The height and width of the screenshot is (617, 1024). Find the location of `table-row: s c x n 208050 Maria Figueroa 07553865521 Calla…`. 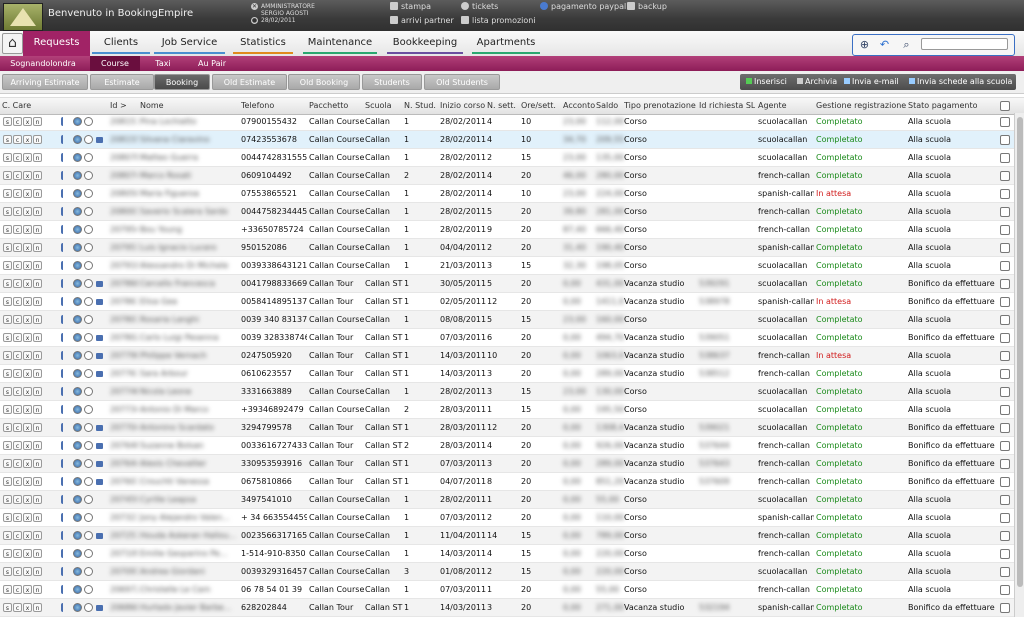

table-row: s c x n 208050 Maria Figueroa 07553865521 Calla… is located at coordinates (507, 194).